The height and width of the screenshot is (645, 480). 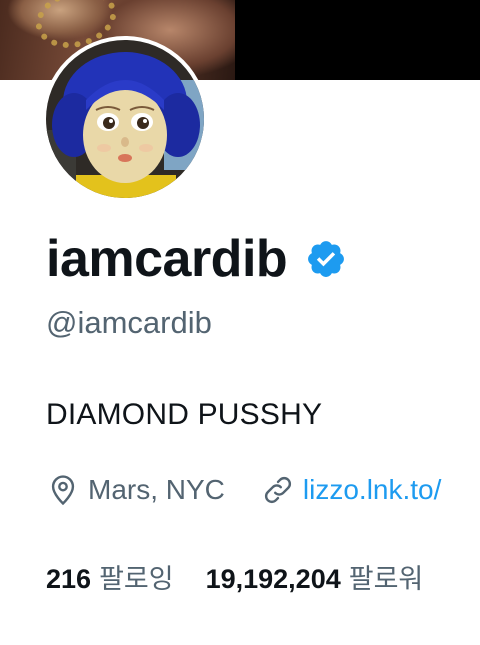 What do you see at coordinates (156, 489) in the screenshot?
I see `location-text: Mars, NYC` at bounding box center [156, 489].